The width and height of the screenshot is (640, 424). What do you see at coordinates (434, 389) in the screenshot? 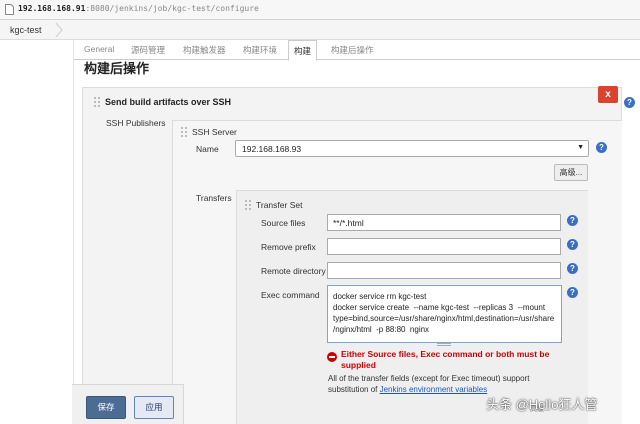
I see `jenkins-env-vars-link: Jenkins environment variables` at bounding box center [434, 389].